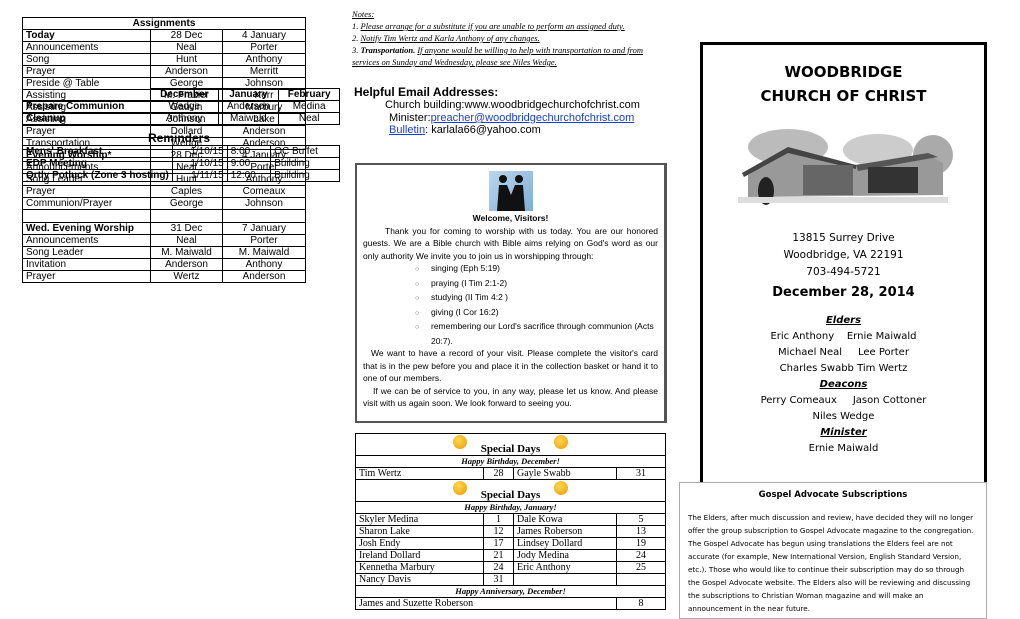  Describe the element at coordinates (309, 94) in the screenshot. I see `cleanup-header-february: February` at that location.